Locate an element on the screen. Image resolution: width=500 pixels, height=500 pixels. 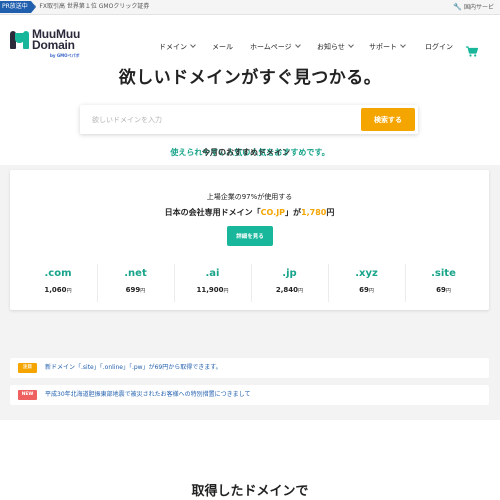
nav-item-news: お知らせ is located at coordinates (335, 47).